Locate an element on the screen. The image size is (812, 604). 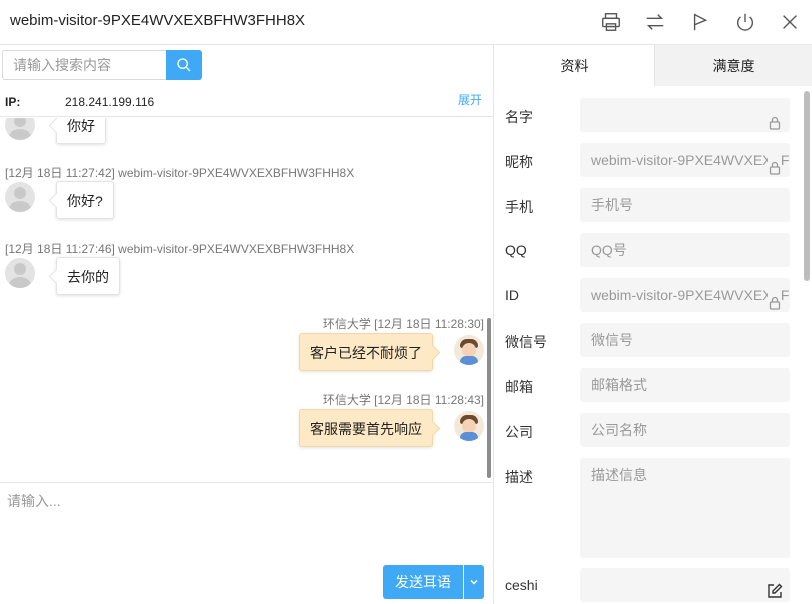
message-meta: 环信大学 [12月 18日 11:28:30] is located at coordinates (403, 324).